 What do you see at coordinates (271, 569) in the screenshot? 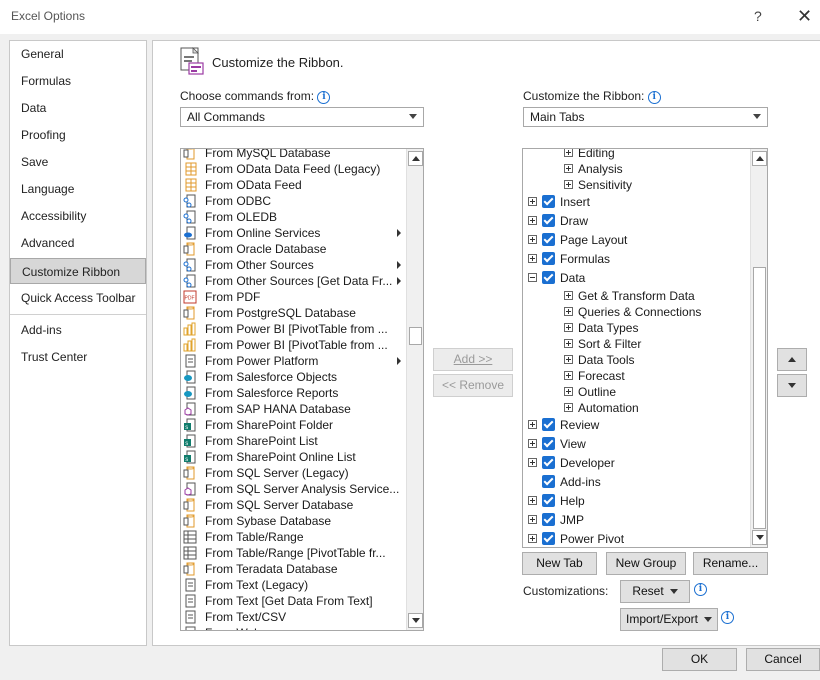
I see `command-label: From Teradata Database` at bounding box center [271, 569].